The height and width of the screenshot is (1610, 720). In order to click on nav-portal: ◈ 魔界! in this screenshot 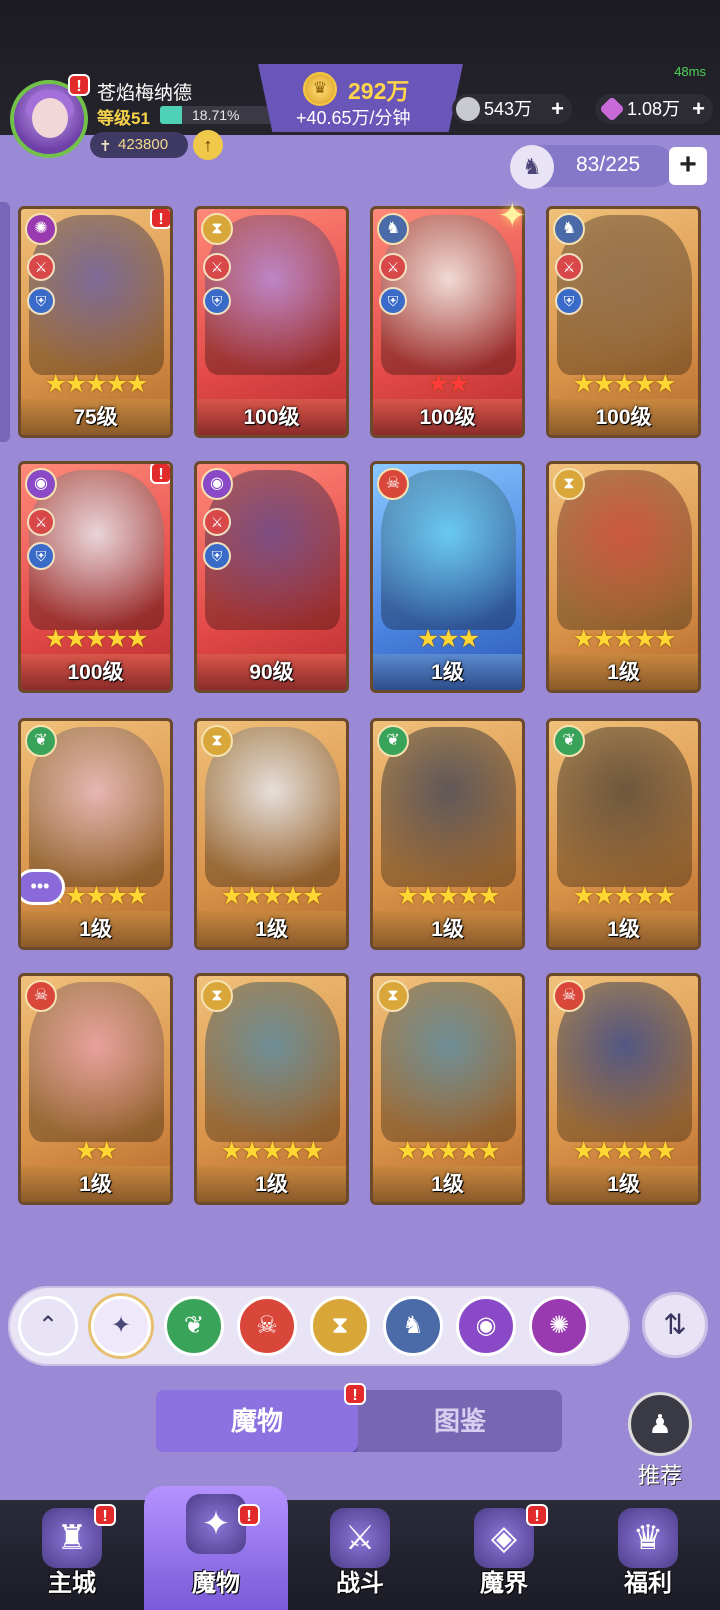, I will do `click(504, 1555)`.